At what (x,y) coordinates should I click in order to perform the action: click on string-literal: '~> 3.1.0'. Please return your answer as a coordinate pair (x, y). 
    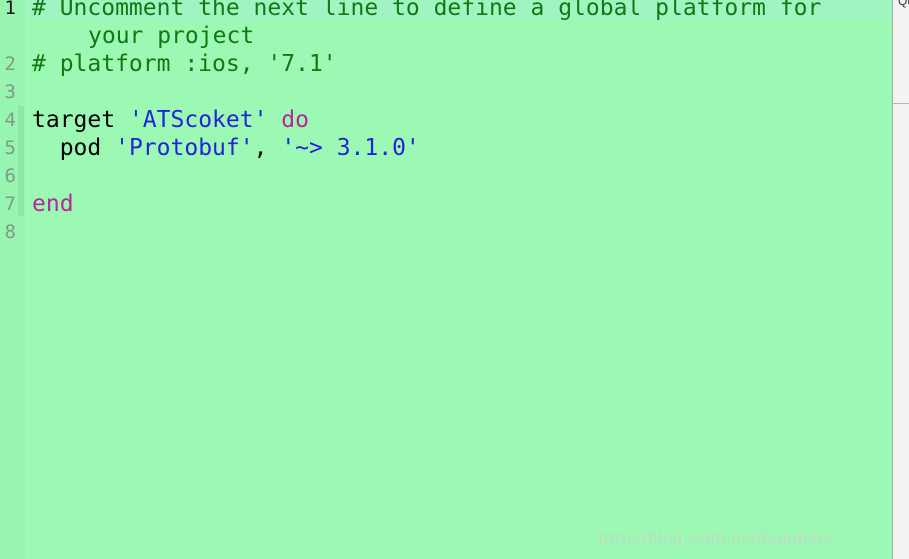
    Looking at the image, I should click on (350, 148).